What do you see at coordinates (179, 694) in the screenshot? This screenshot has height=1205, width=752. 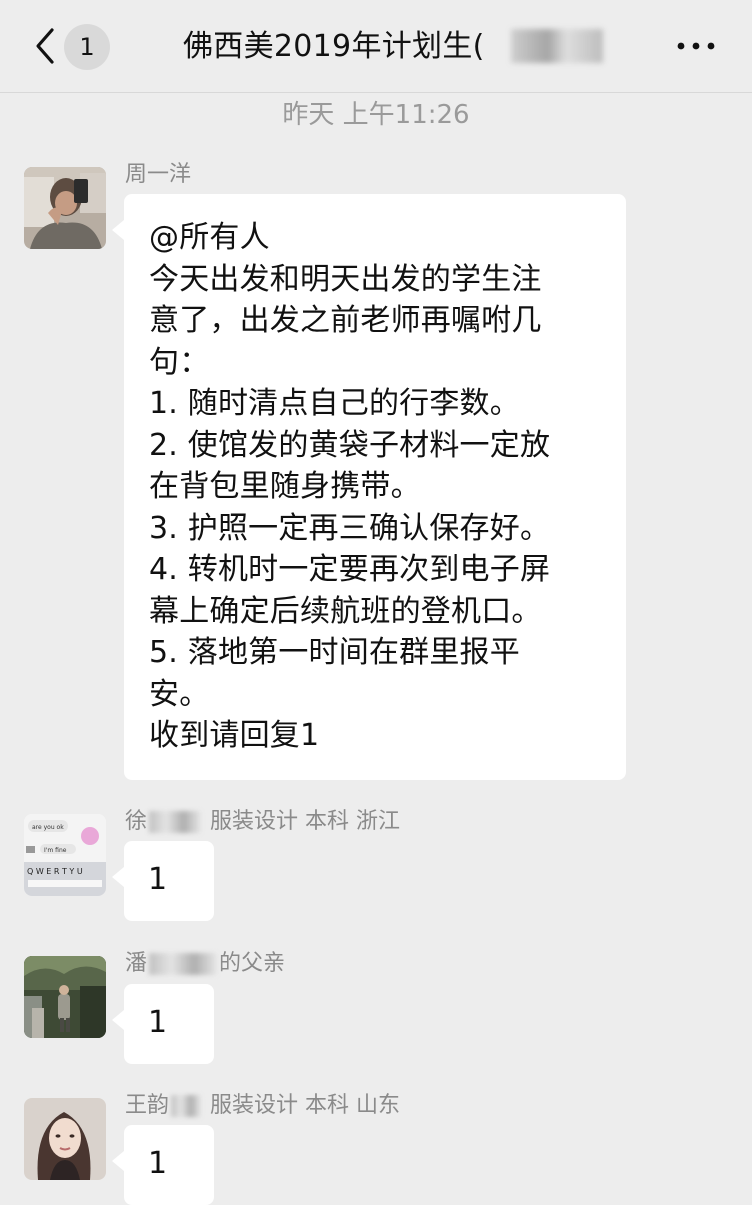 I see `message-line: 安。` at bounding box center [179, 694].